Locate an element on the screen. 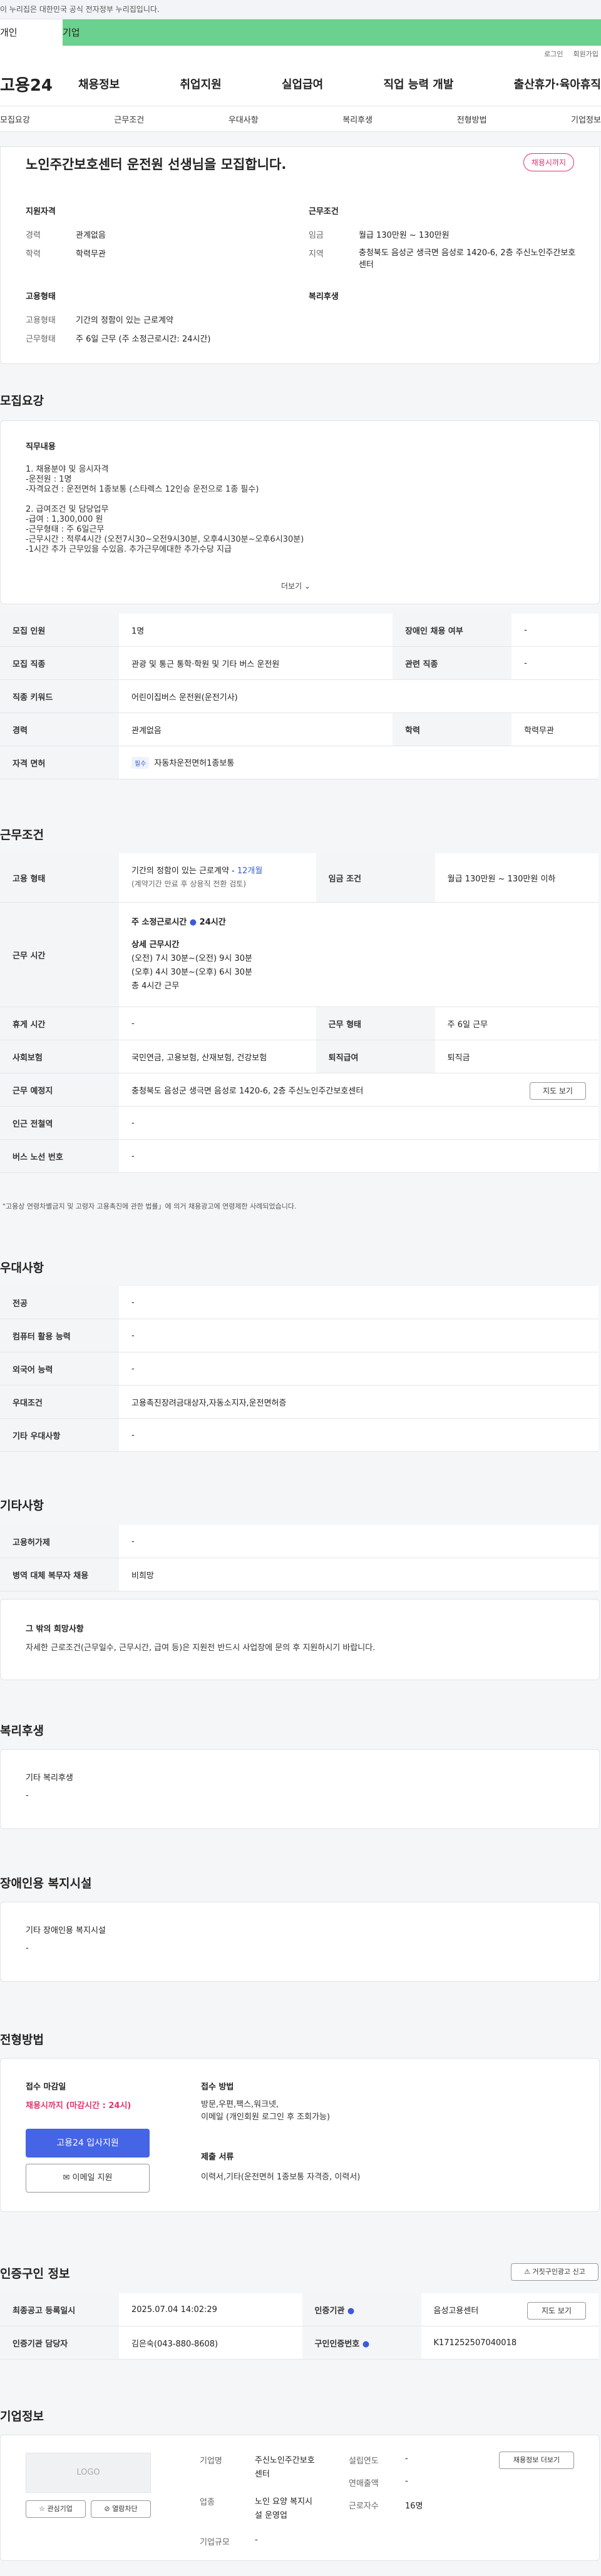 This screenshot has width=601, height=2576. table-row: 인근 전철역 - is located at coordinates (299, 1123).